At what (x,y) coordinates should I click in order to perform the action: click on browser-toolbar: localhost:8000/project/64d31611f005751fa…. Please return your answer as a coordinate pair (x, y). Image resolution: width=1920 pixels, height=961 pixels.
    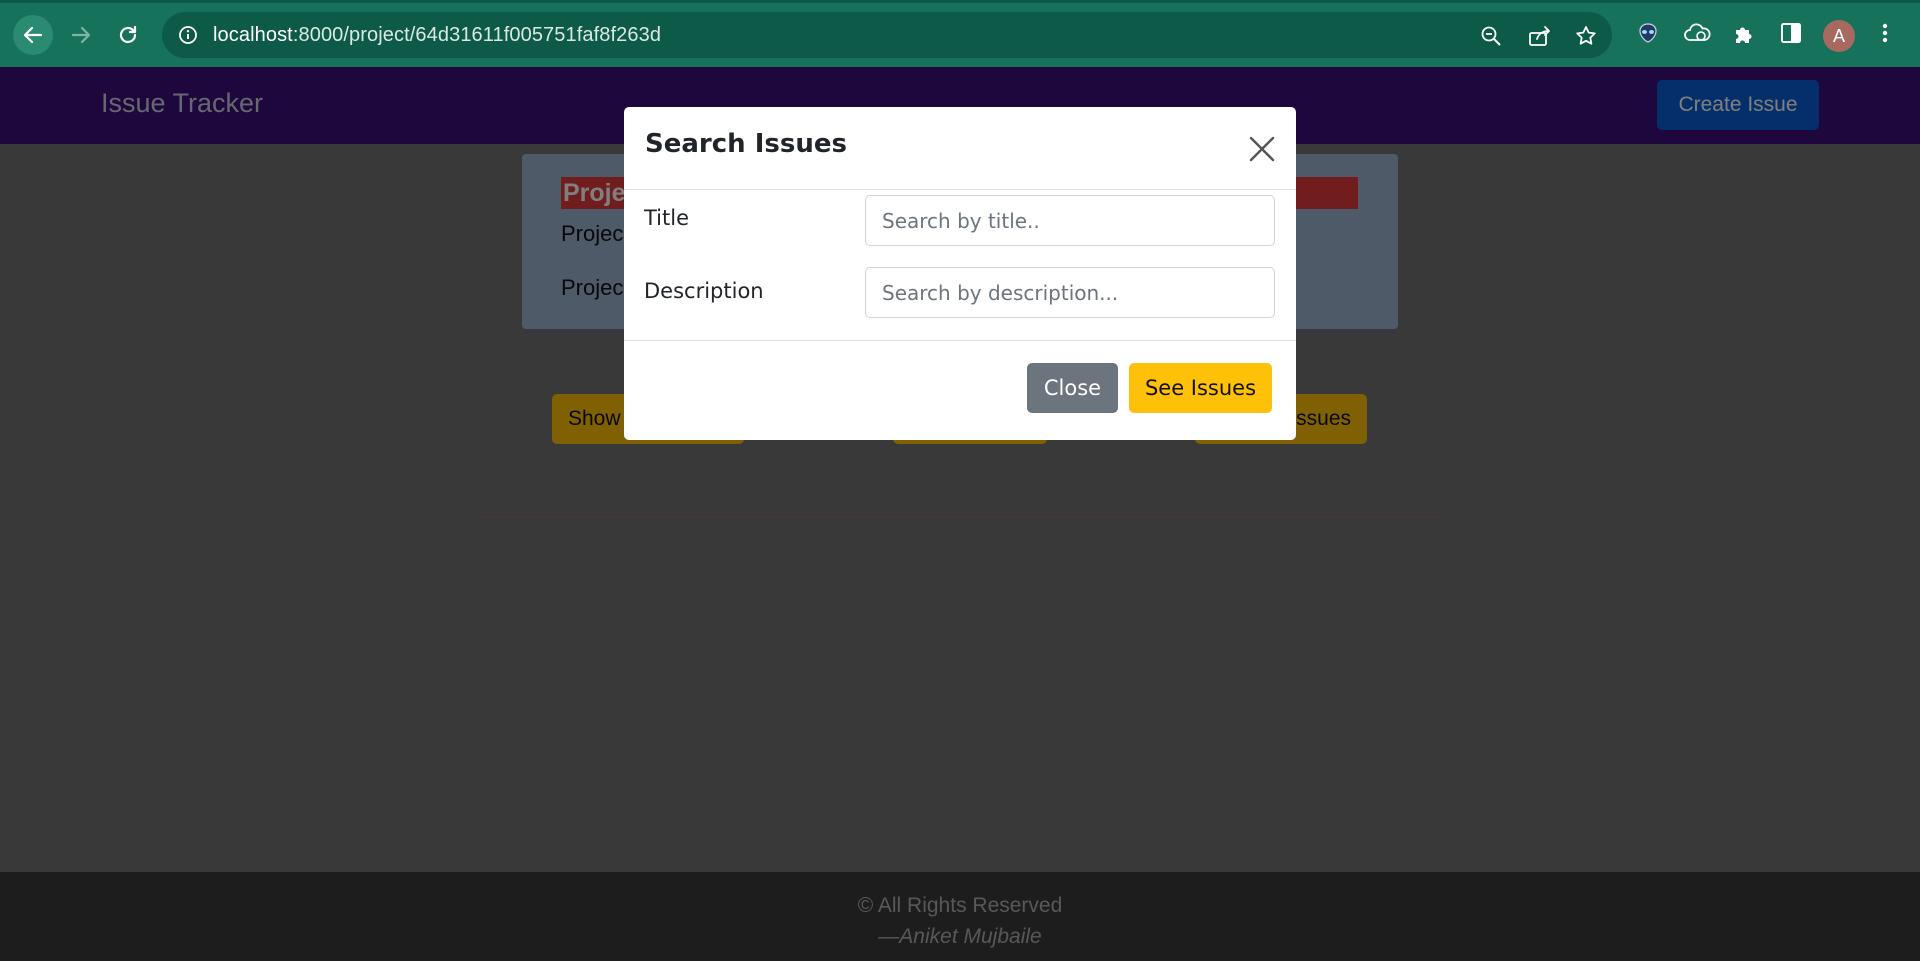
    Looking at the image, I should click on (960, 33).